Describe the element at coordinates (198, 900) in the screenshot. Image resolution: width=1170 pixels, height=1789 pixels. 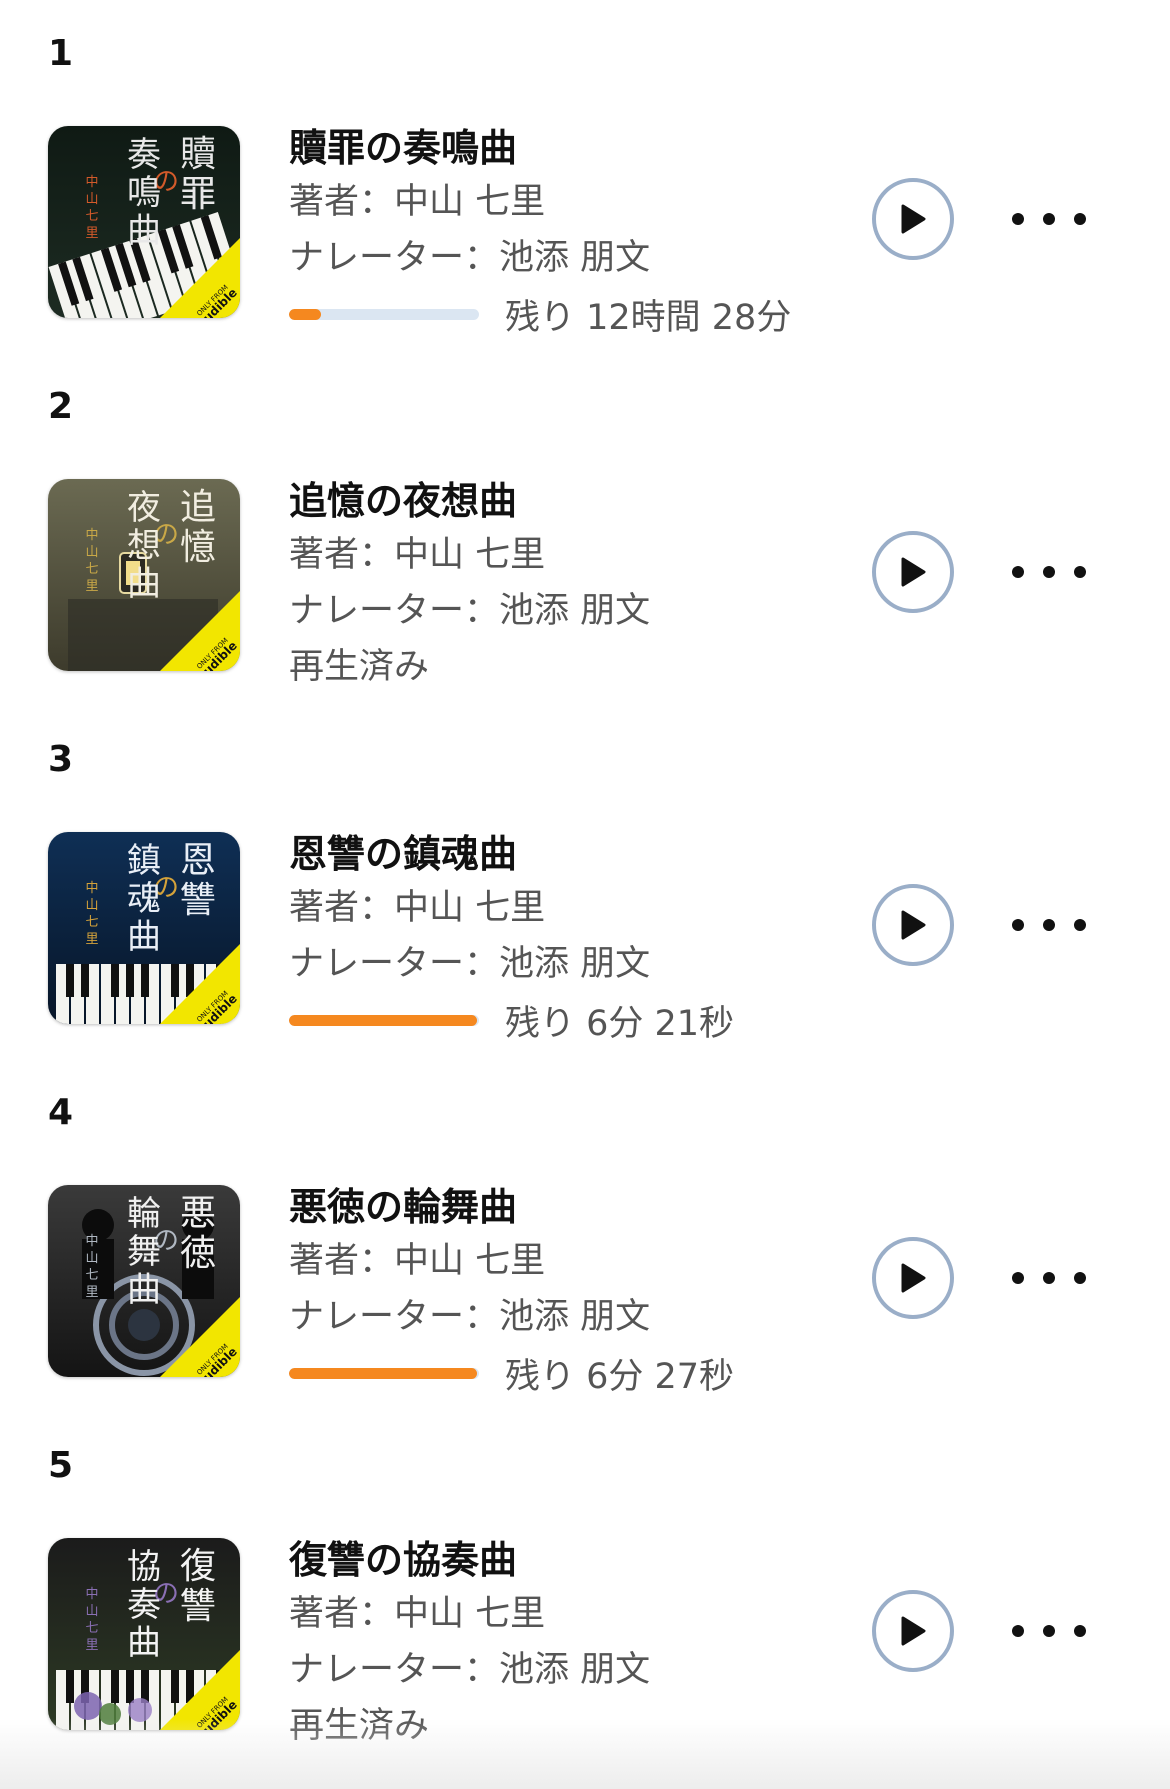
I see `svg-text: 讐` at that location.